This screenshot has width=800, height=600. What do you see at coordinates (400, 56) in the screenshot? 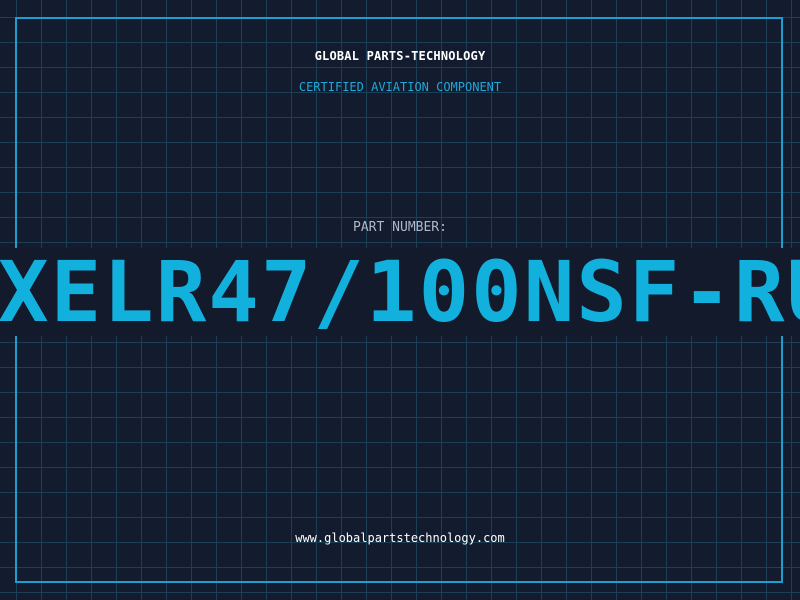
I see `company-name: GLOBAL PARTS-TECHNOLOGY` at bounding box center [400, 56].